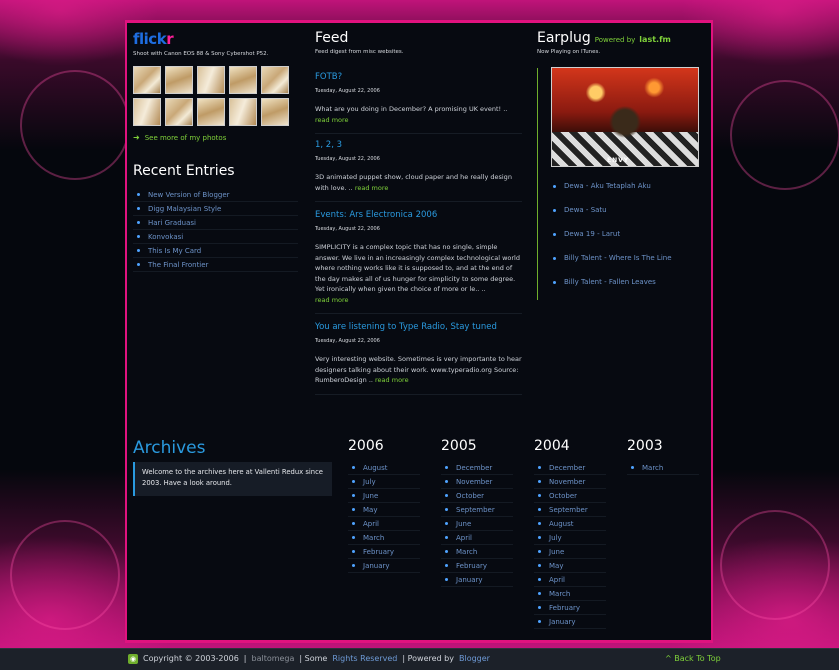  Describe the element at coordinates (625, 117) in the screenshot. I see `album-art: ENVY` at that location.